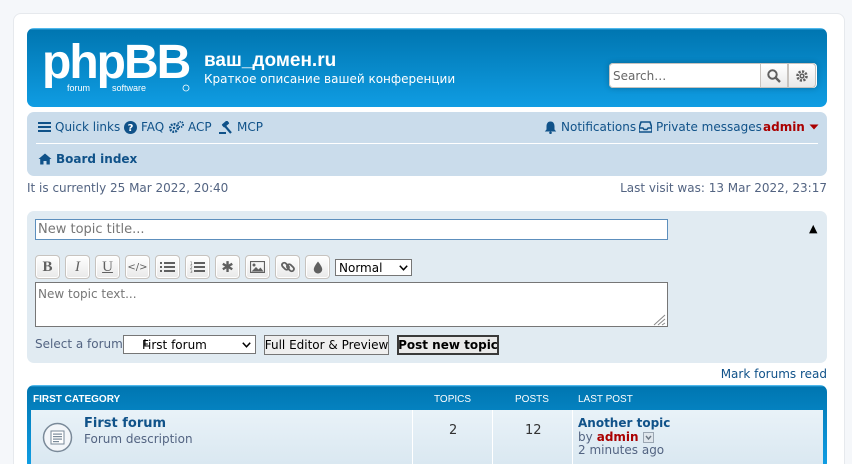 The width and height of the screenshot is (852, 464). I want to click on last-post-author-link: admin, so click(618, 437).